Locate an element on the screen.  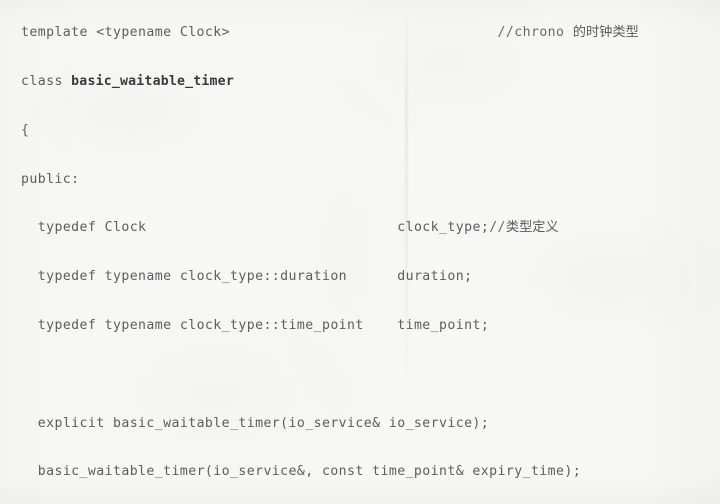
code-comment-cjk: 的时钟类型 is located at coordinates (605, 33).